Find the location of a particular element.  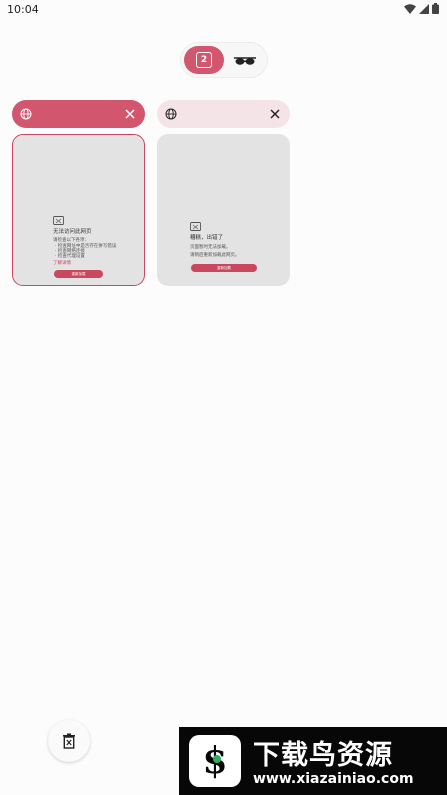

preview-bullet: 请稍后重新加载此网页。 is located at coordinates (215, 255).